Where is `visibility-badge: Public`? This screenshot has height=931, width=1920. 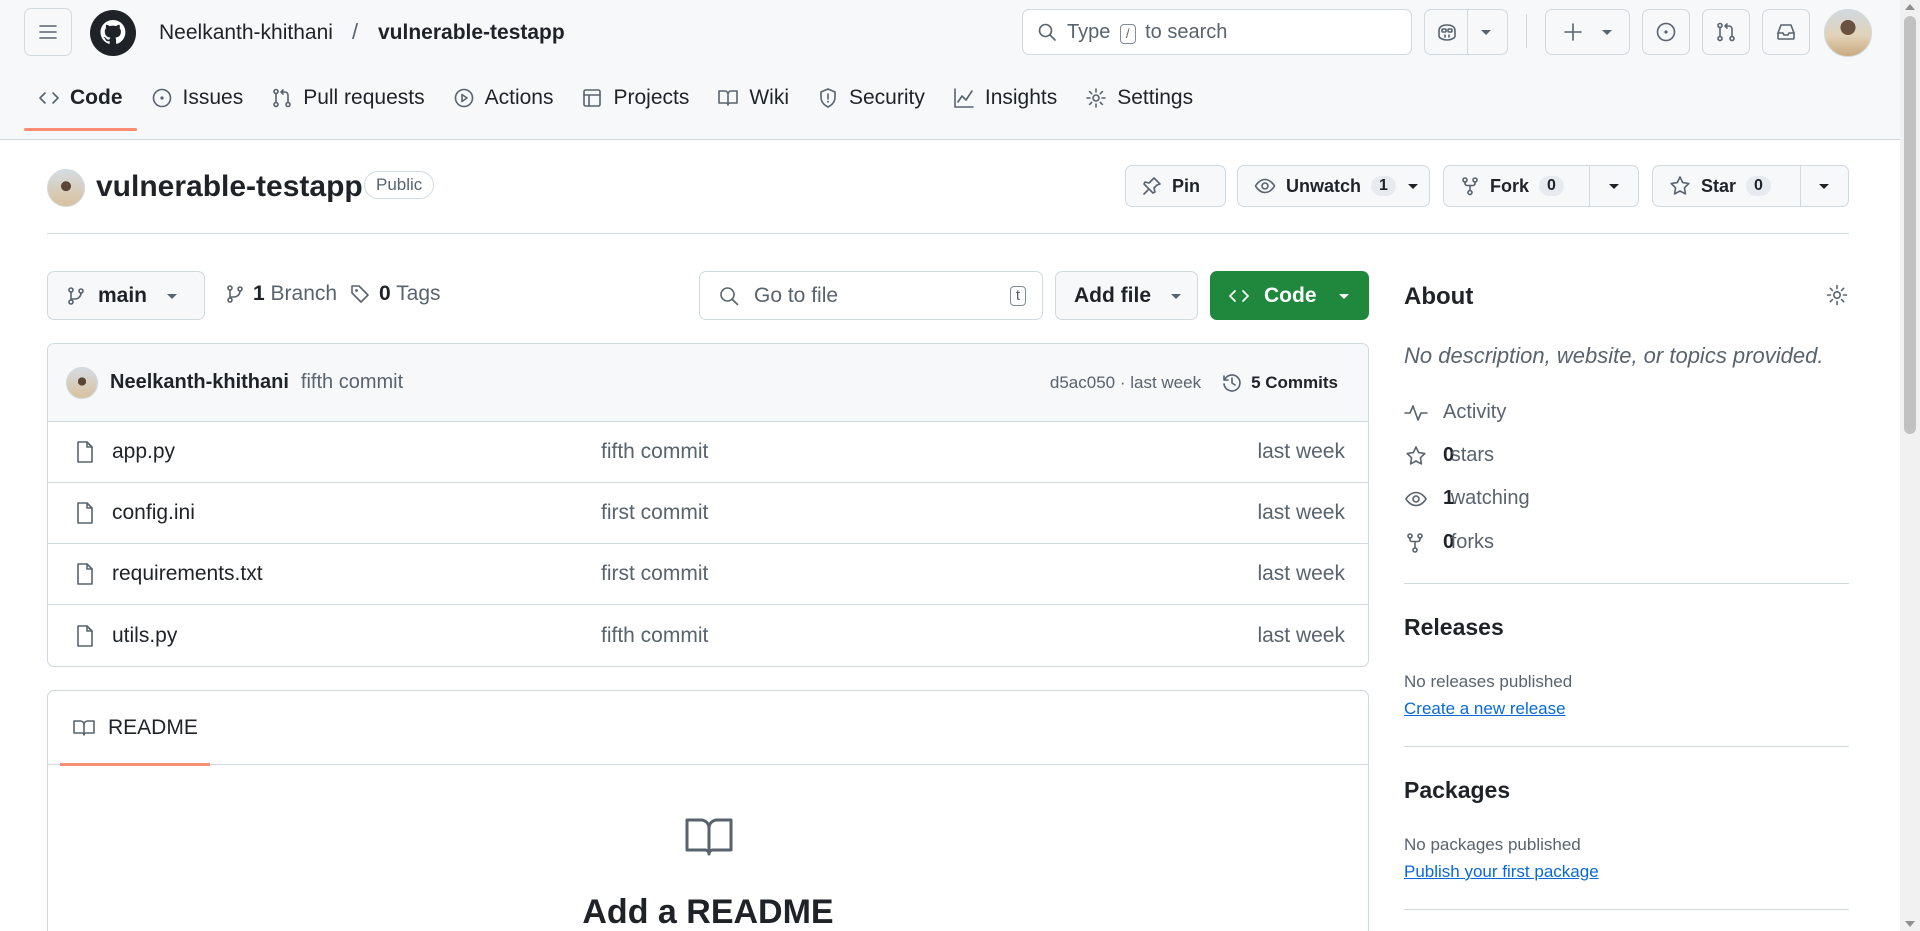 visibility-badge: Public is located at coordinates (399, 185).